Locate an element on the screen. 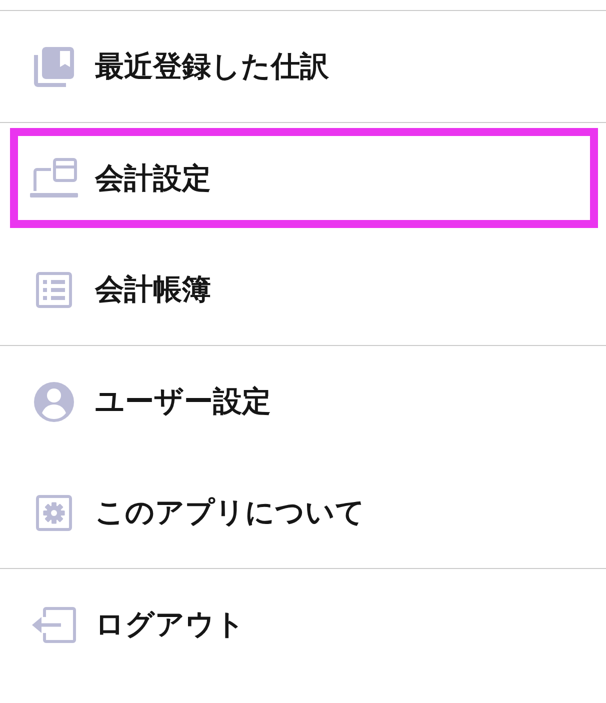 The image size is (606, 703). laptop-window-icon is located at coordinates (54, 178).